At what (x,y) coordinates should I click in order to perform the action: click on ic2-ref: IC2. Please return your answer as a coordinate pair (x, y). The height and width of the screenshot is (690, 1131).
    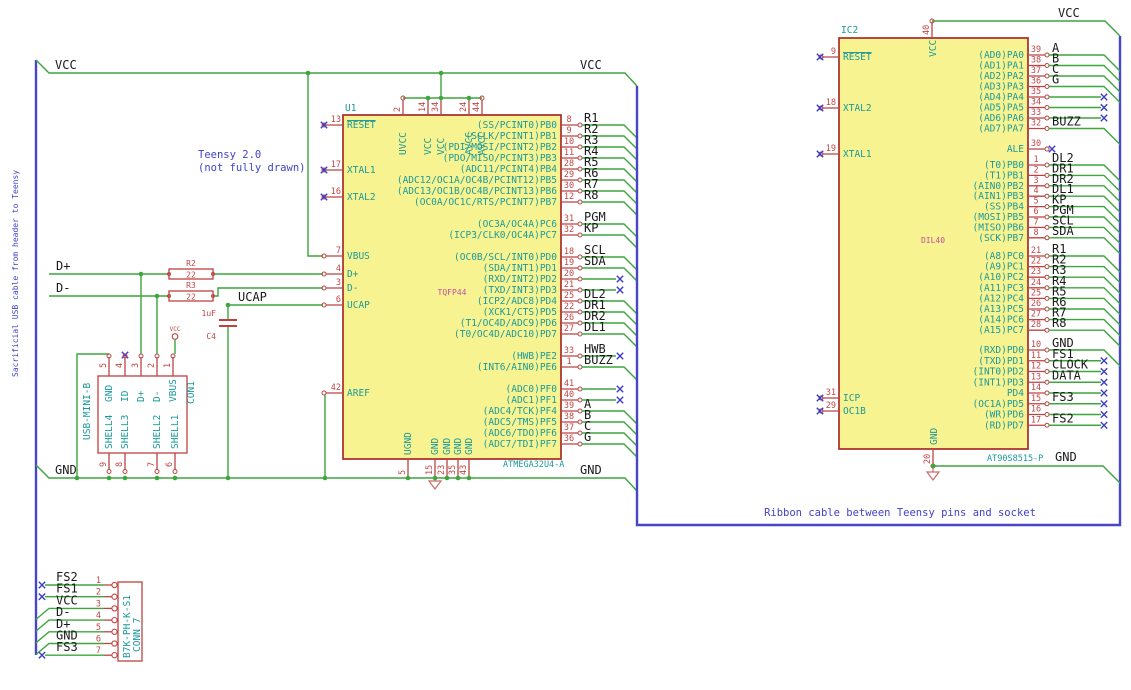
    Looking at the image, I should click on (849, 30).